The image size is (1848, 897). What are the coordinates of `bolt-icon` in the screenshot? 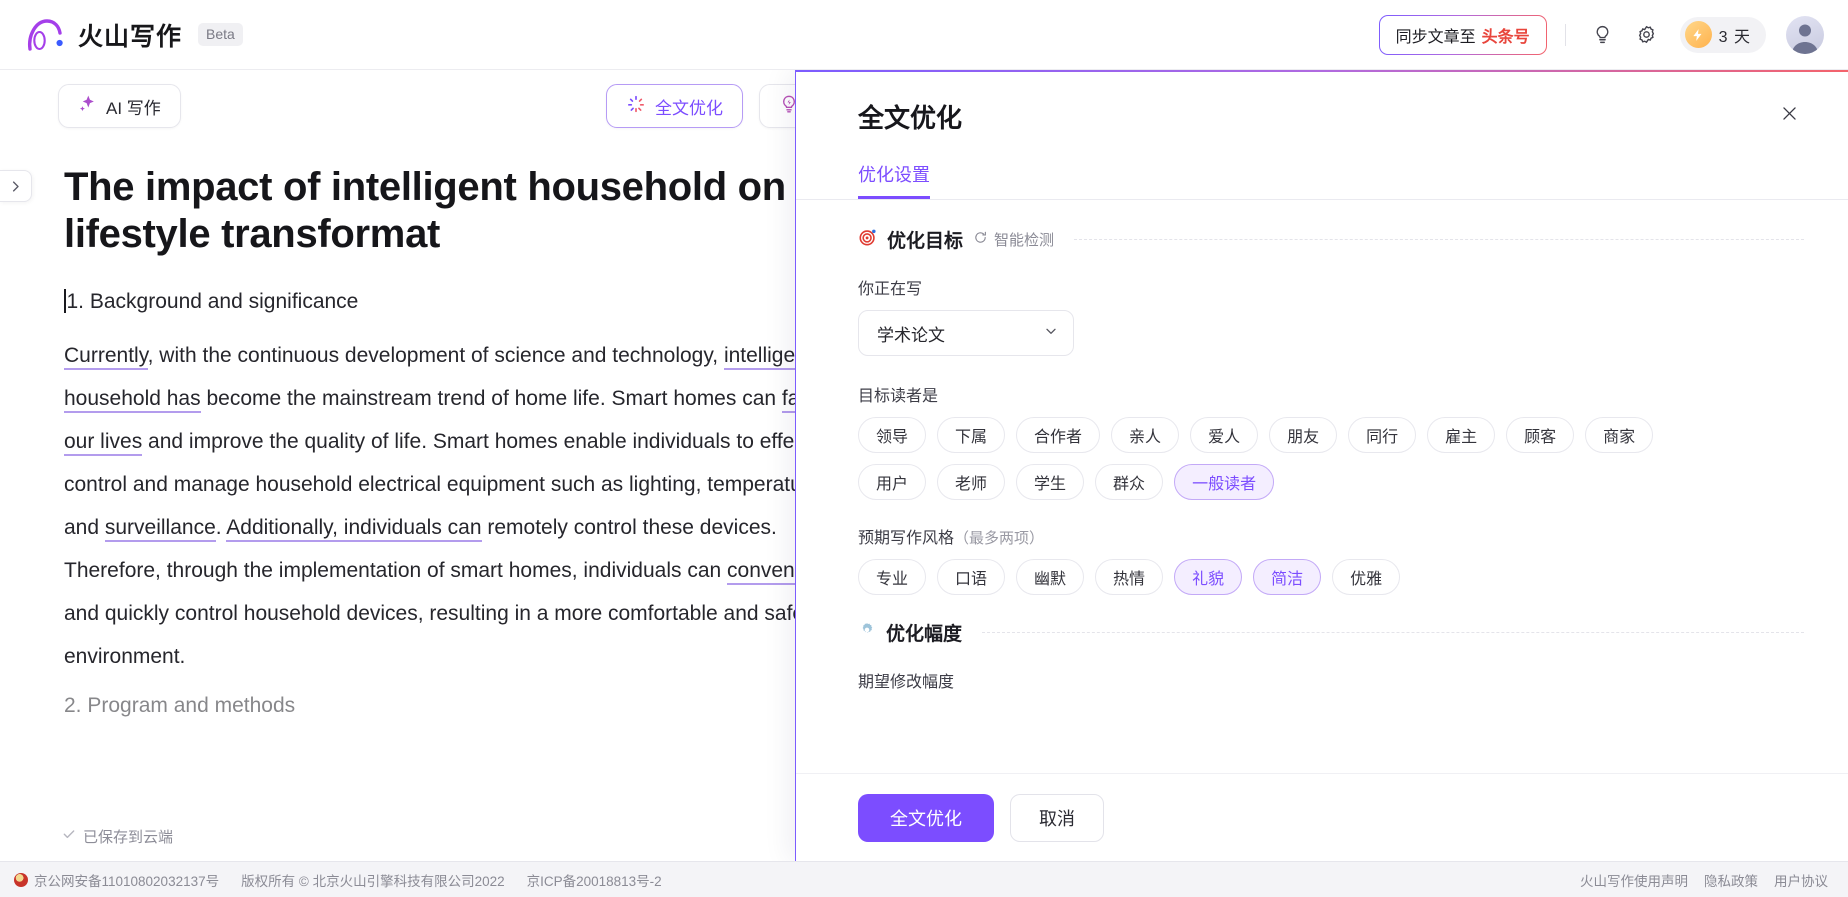 It's located at (1698, 34).